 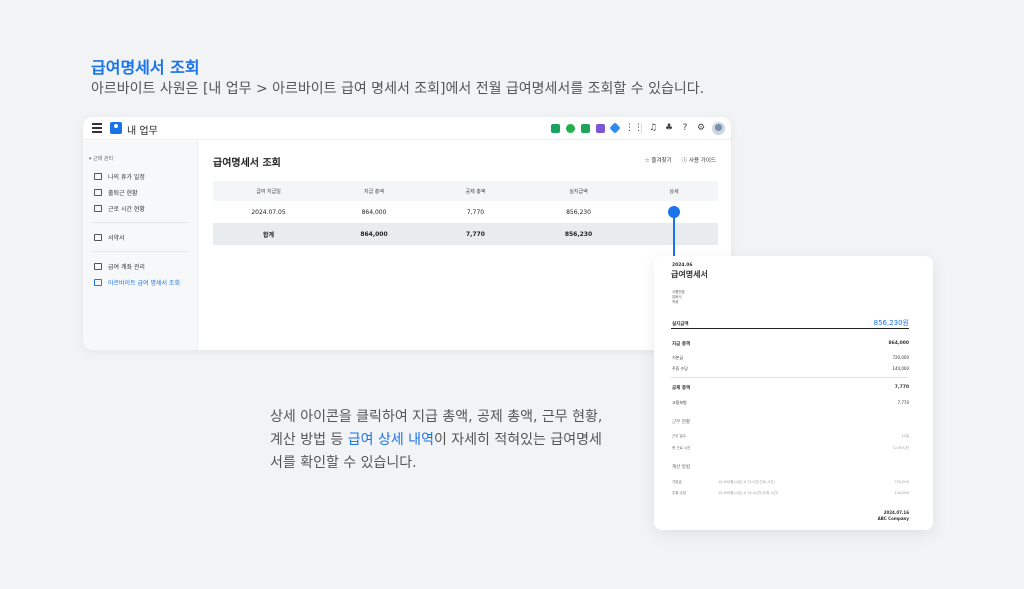 What do you see at coordinates (647, 161) in the screenshot?
I see `star-icon: ☆` at bounding box center [647, 161].